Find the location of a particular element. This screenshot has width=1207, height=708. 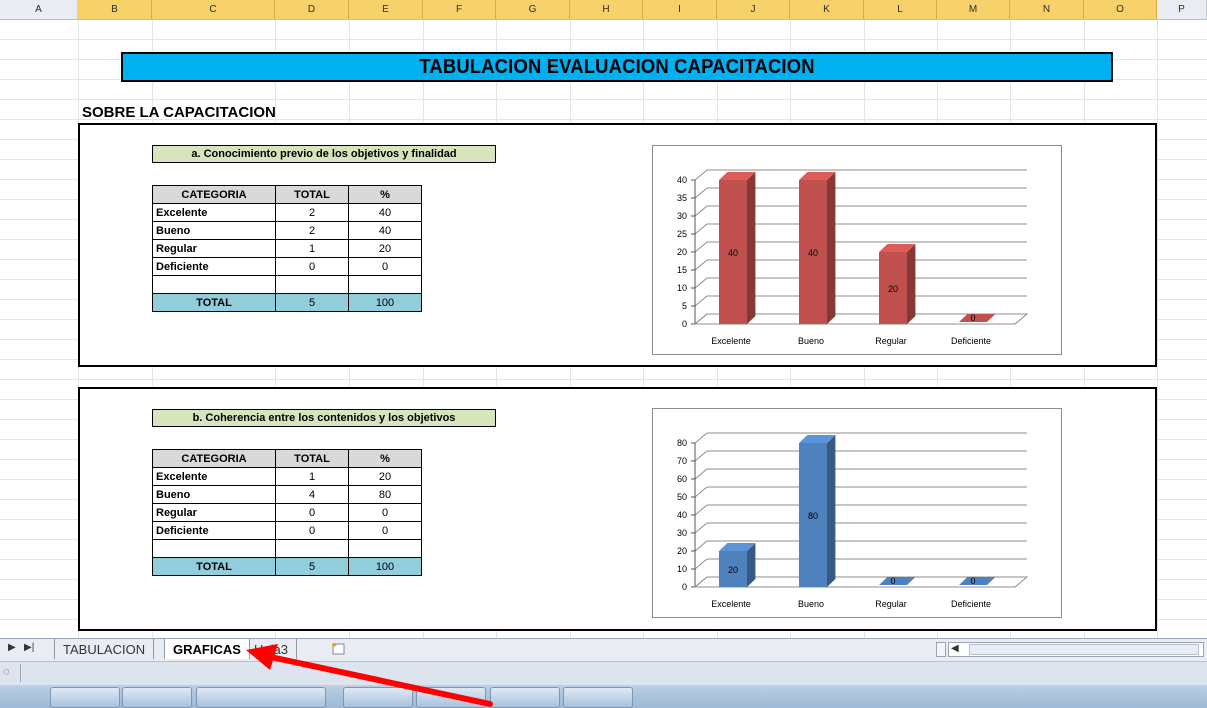

table-row: Deficiente 0 0 is located at coordinates (287, 530).